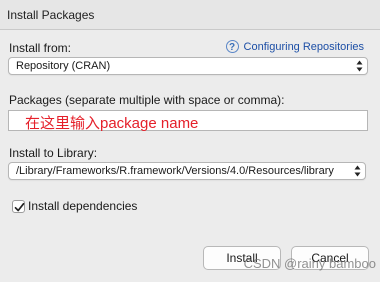 This screenshot has height=282, width=380. Describe the element at coordinates (82, 206) in the screenshot. I see `install-dependencies-label: Install dependencies` at that location.